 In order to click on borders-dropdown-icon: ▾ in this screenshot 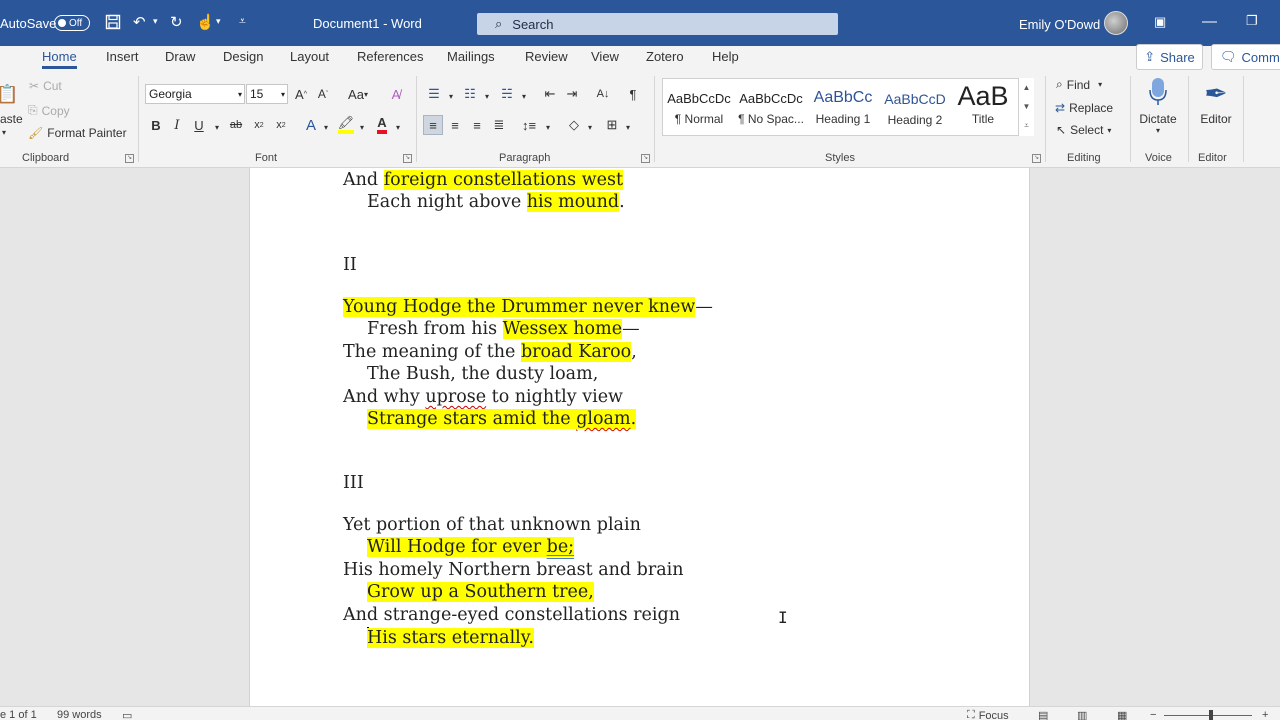, I will do `click(628, 127)`.